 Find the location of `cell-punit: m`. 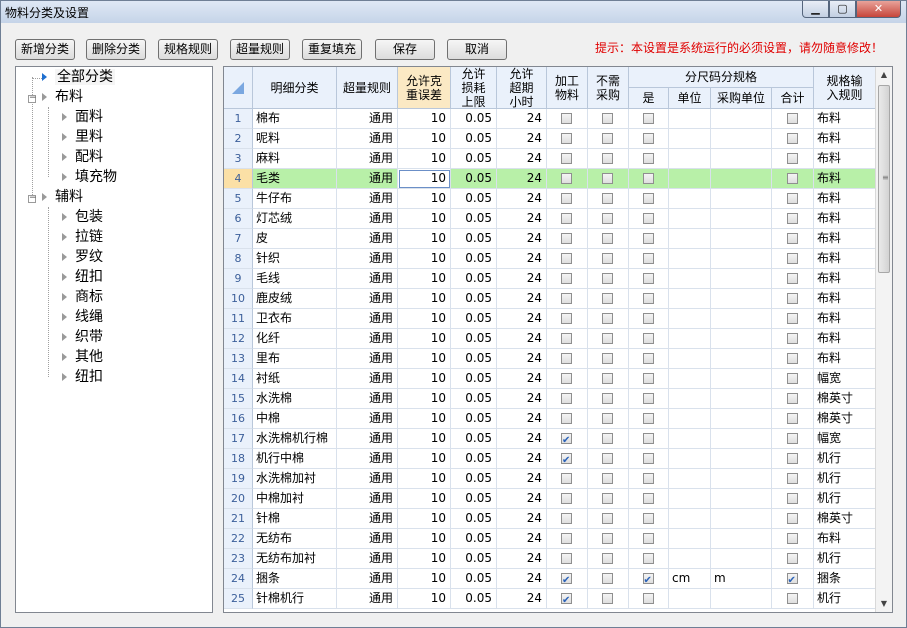

cell-punit: m is located at coordinates (741, 579).